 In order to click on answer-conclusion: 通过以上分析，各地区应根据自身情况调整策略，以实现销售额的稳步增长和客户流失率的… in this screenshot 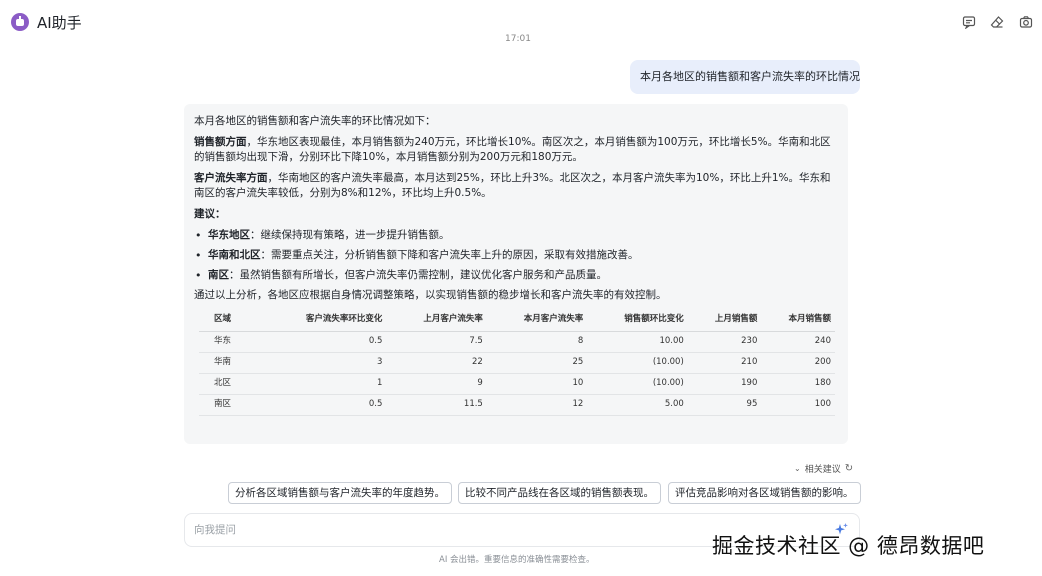, I will do `click(430, 295)`.